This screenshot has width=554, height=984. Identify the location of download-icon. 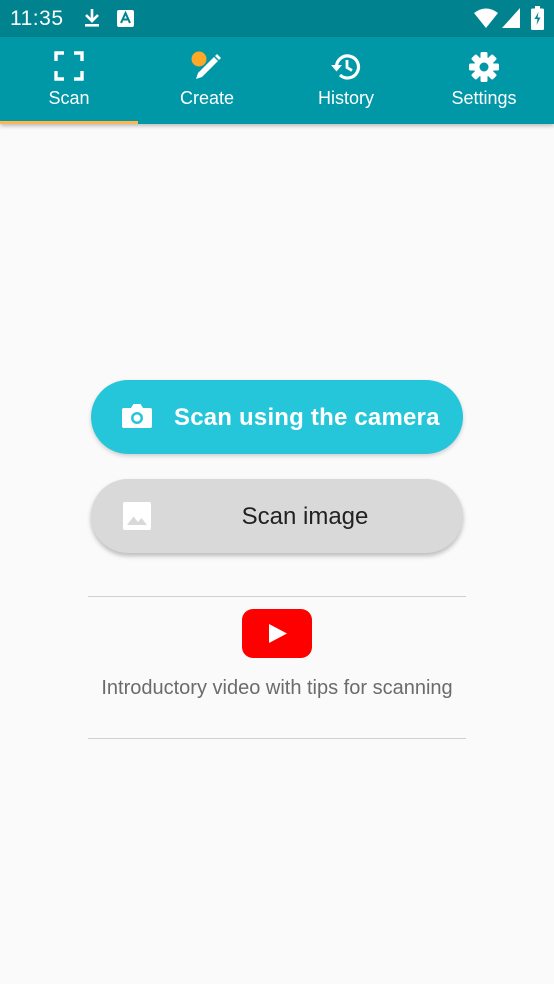
(92, 20).